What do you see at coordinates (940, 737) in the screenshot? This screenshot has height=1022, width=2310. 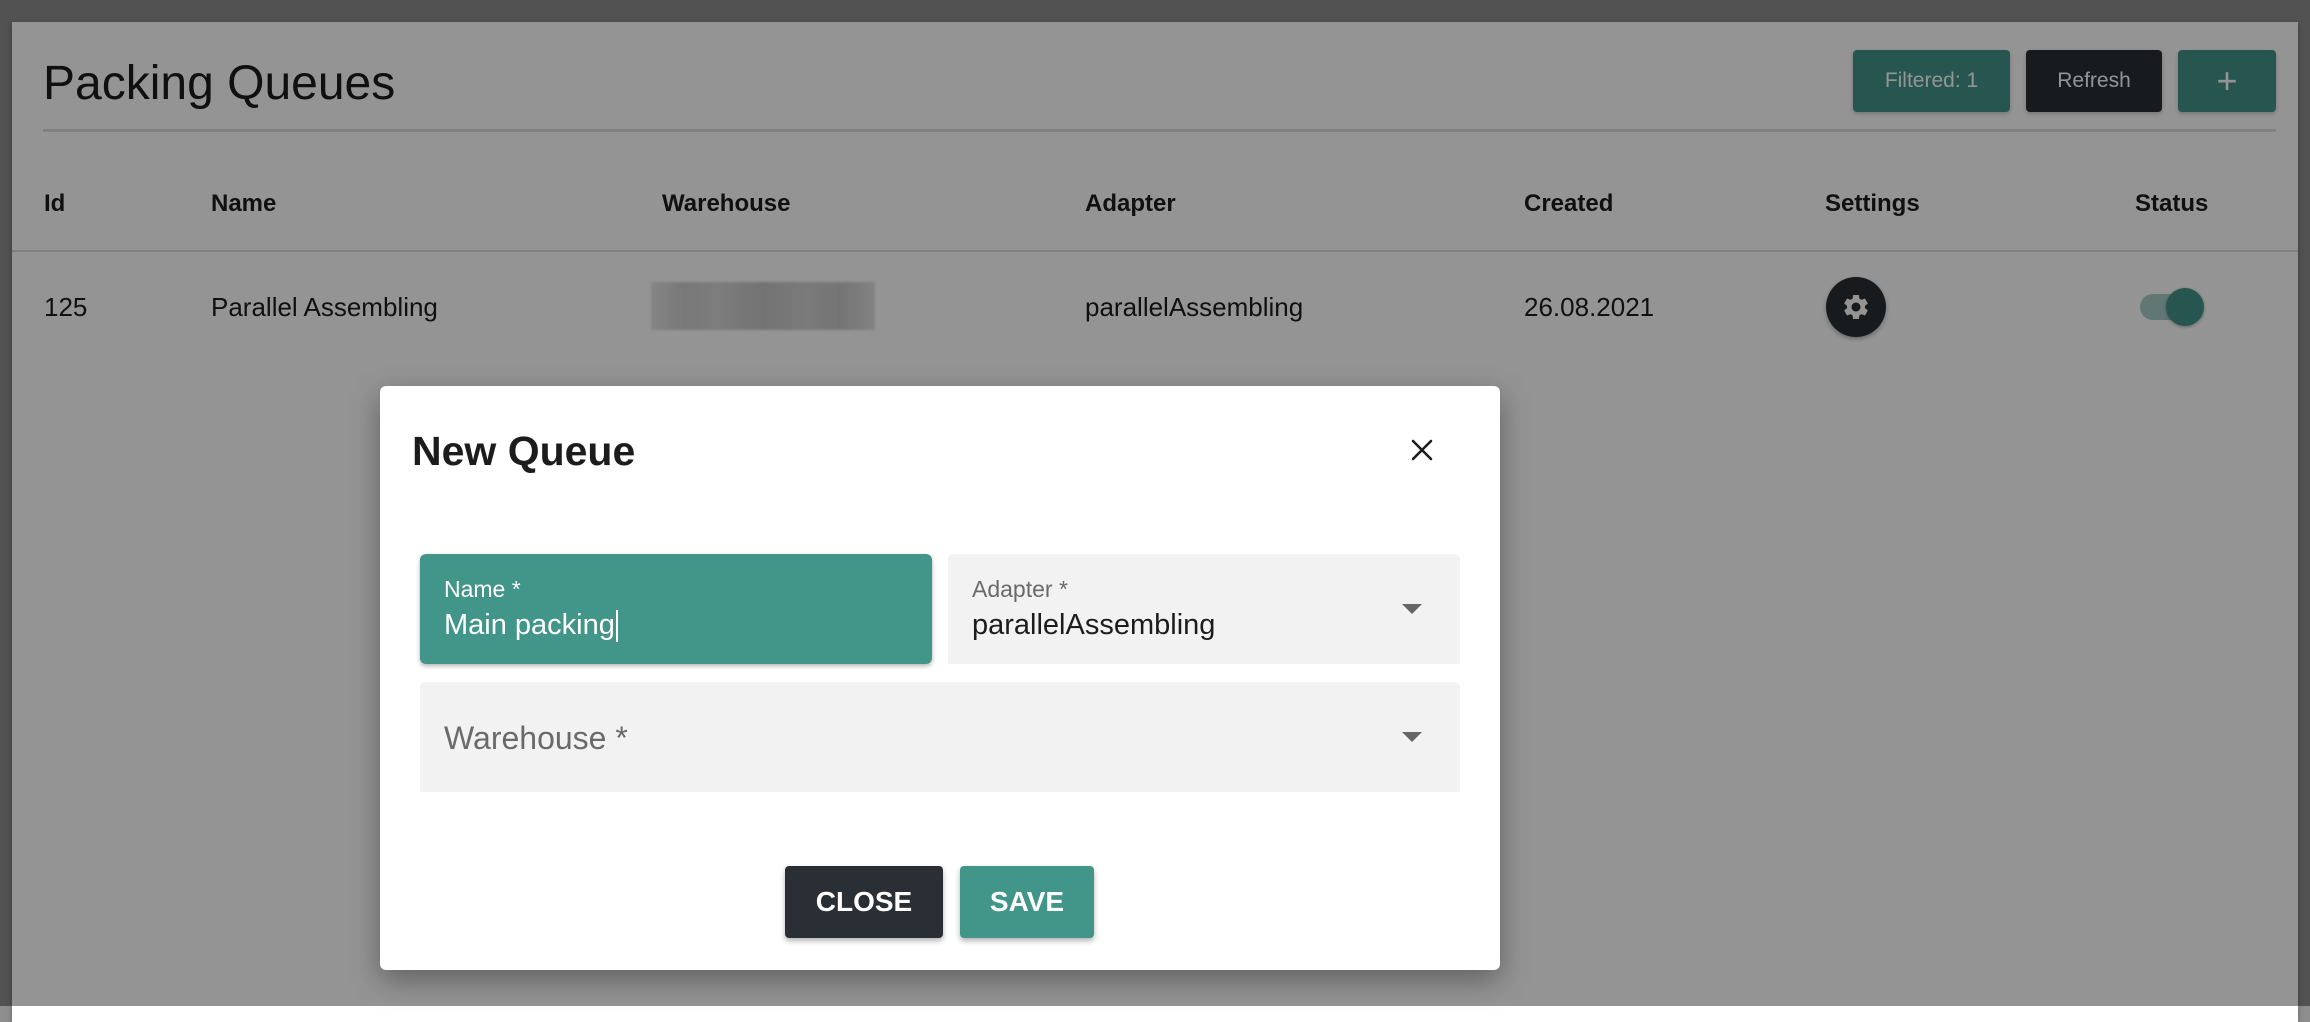 I see `warehouse-select: Warehouse *` at bounding box center [940, 737].